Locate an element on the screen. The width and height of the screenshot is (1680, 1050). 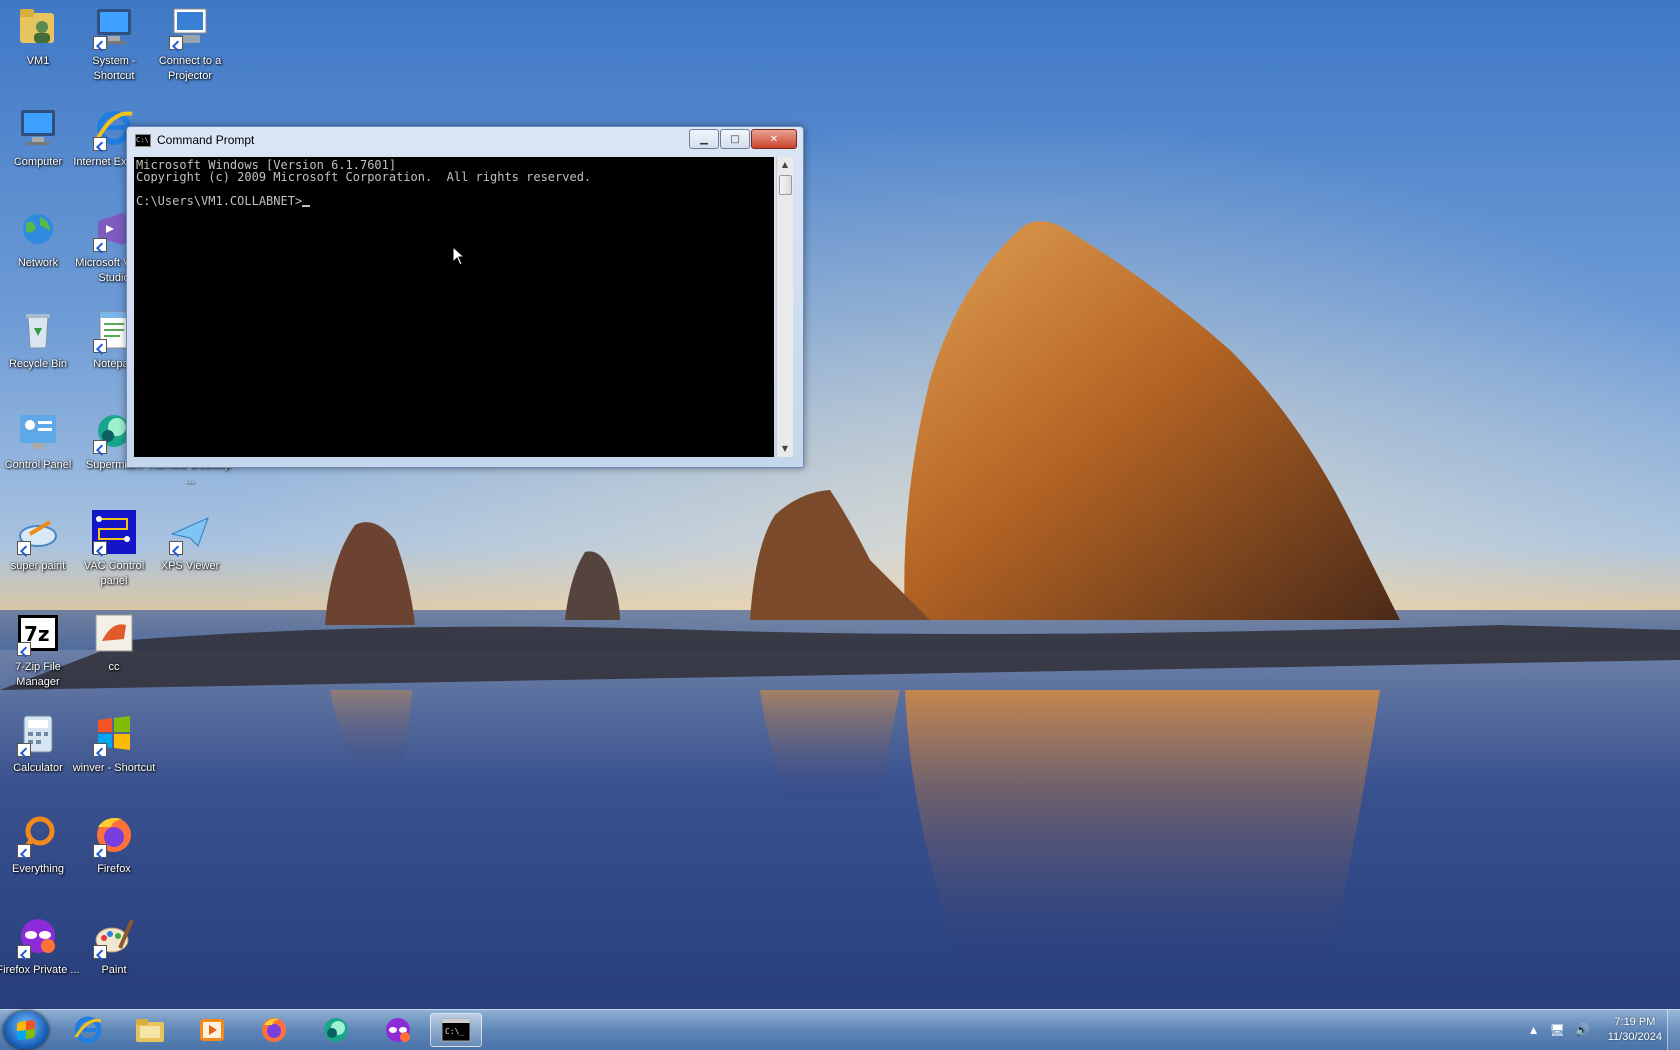
calculator-icon is located at coordinates (38, 734).